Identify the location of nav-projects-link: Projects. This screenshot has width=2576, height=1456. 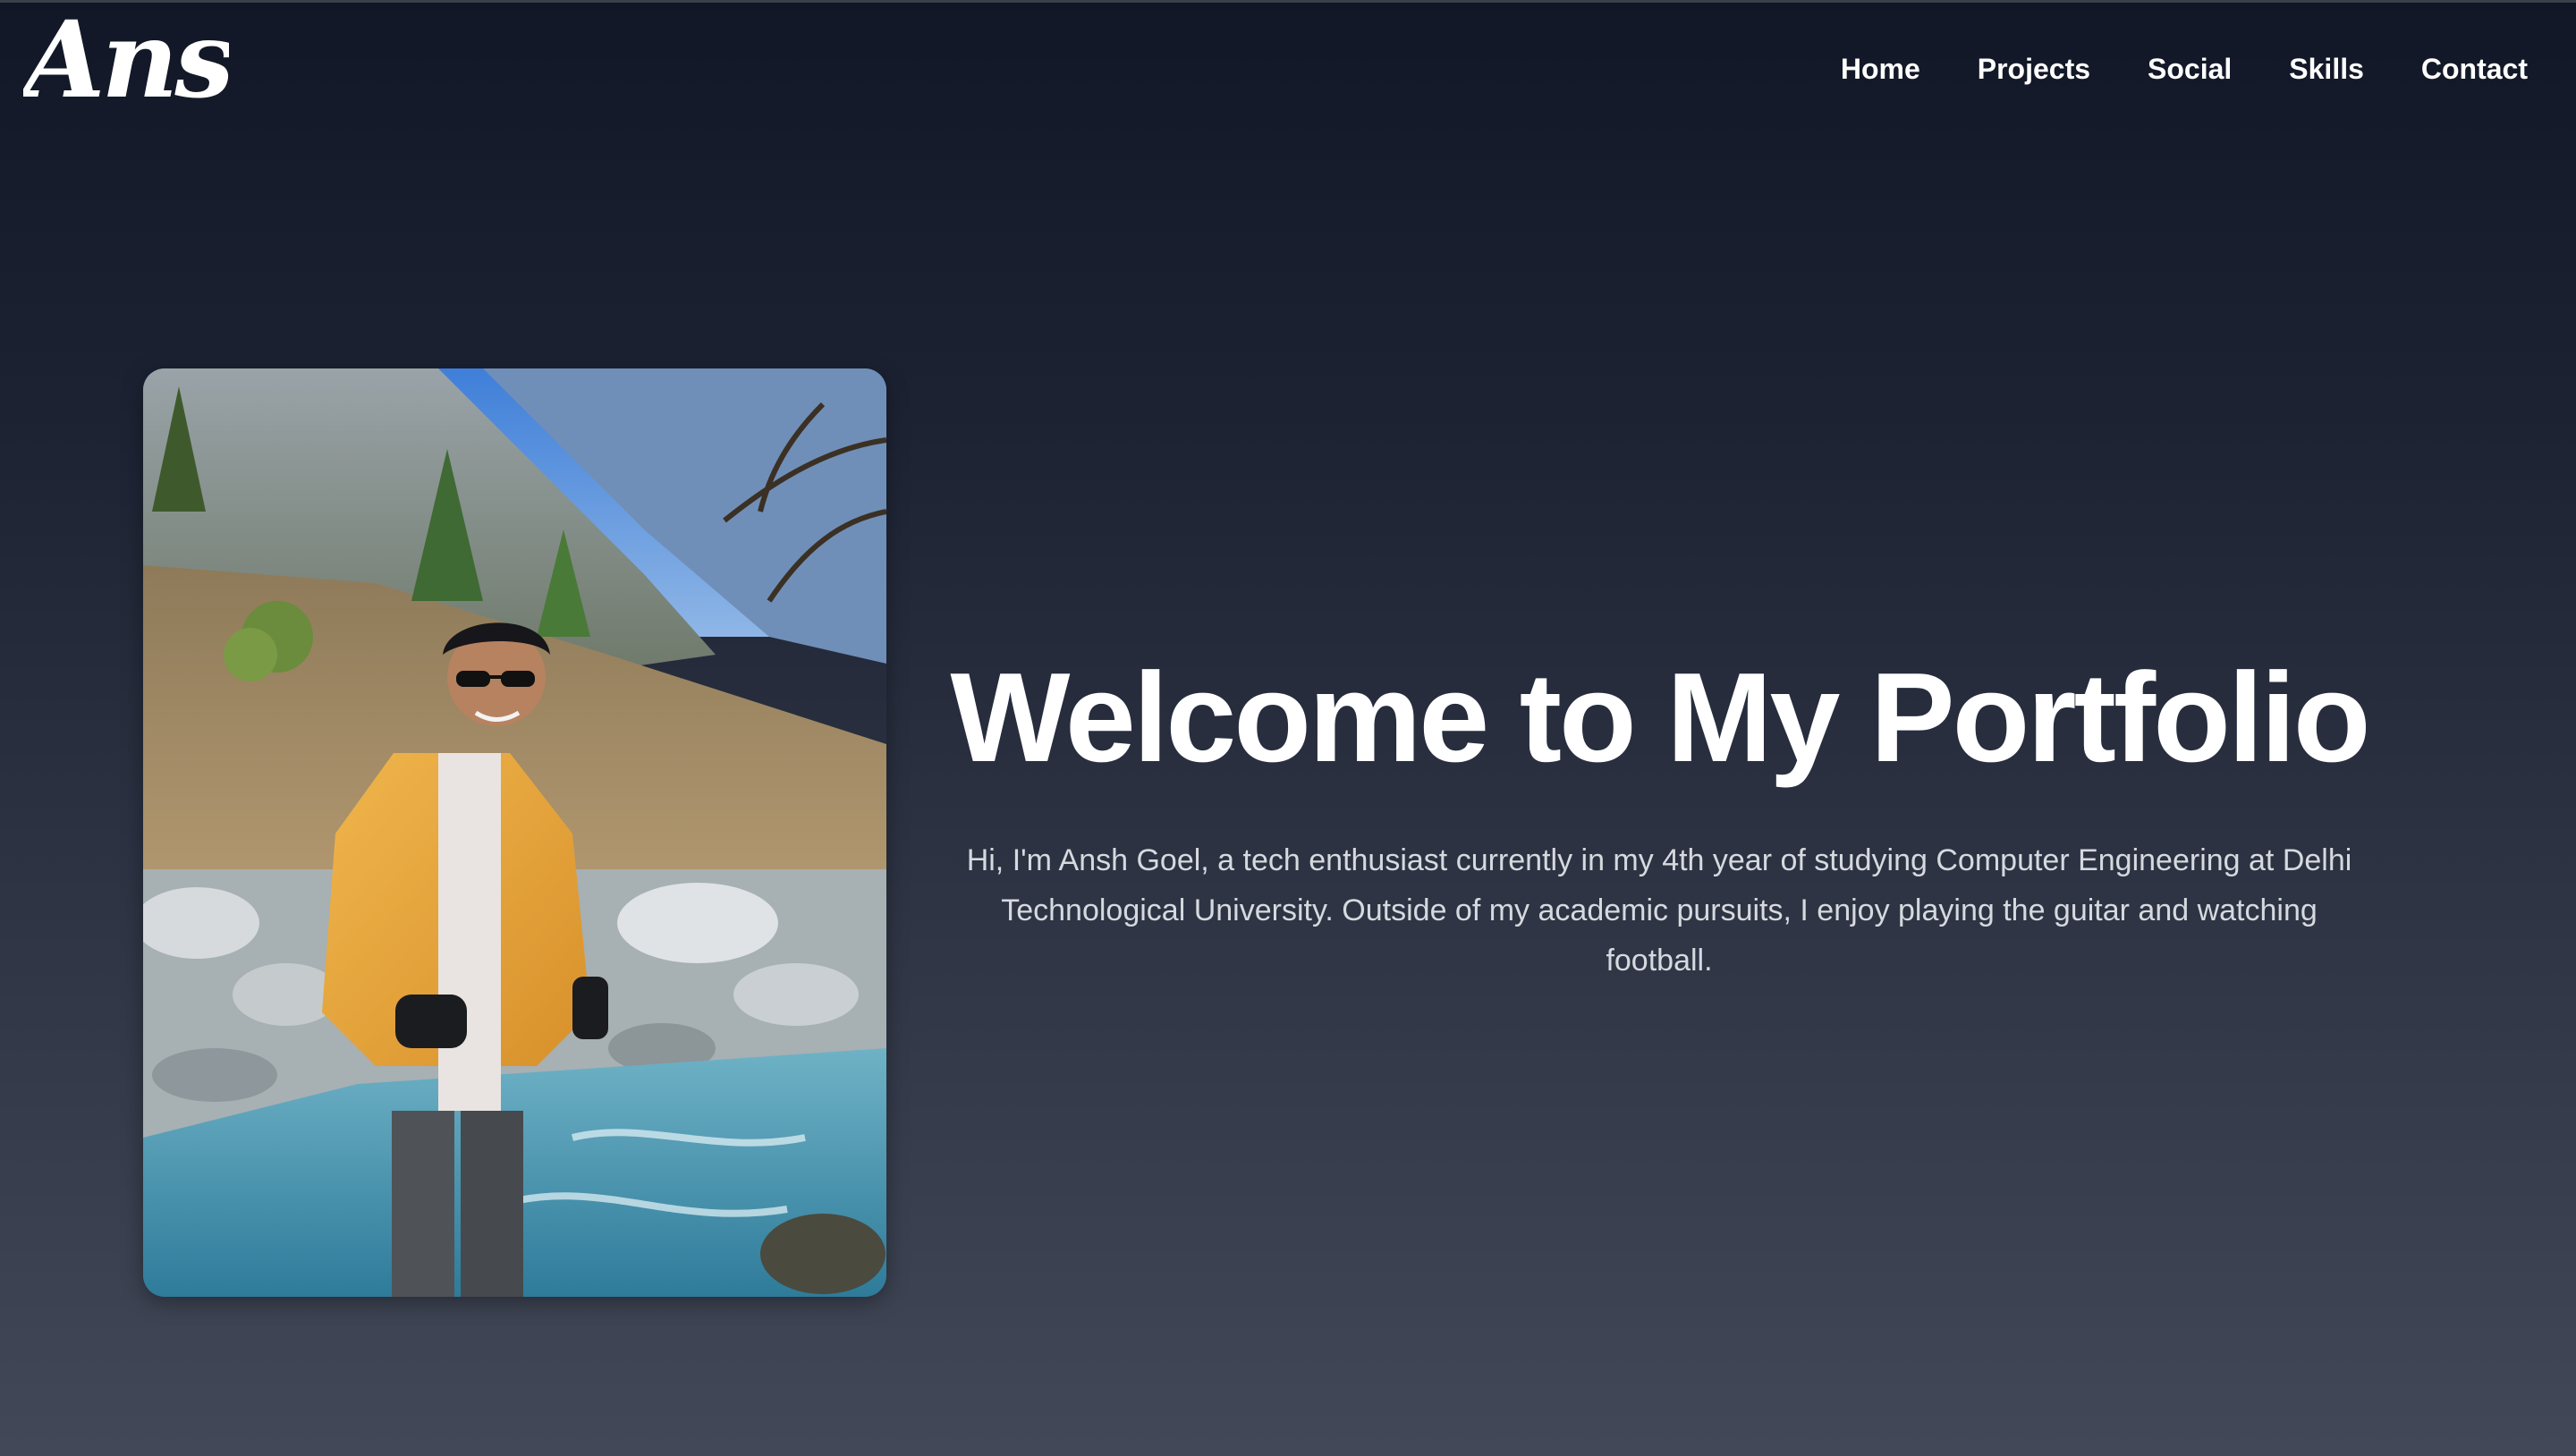
(2034, 69).